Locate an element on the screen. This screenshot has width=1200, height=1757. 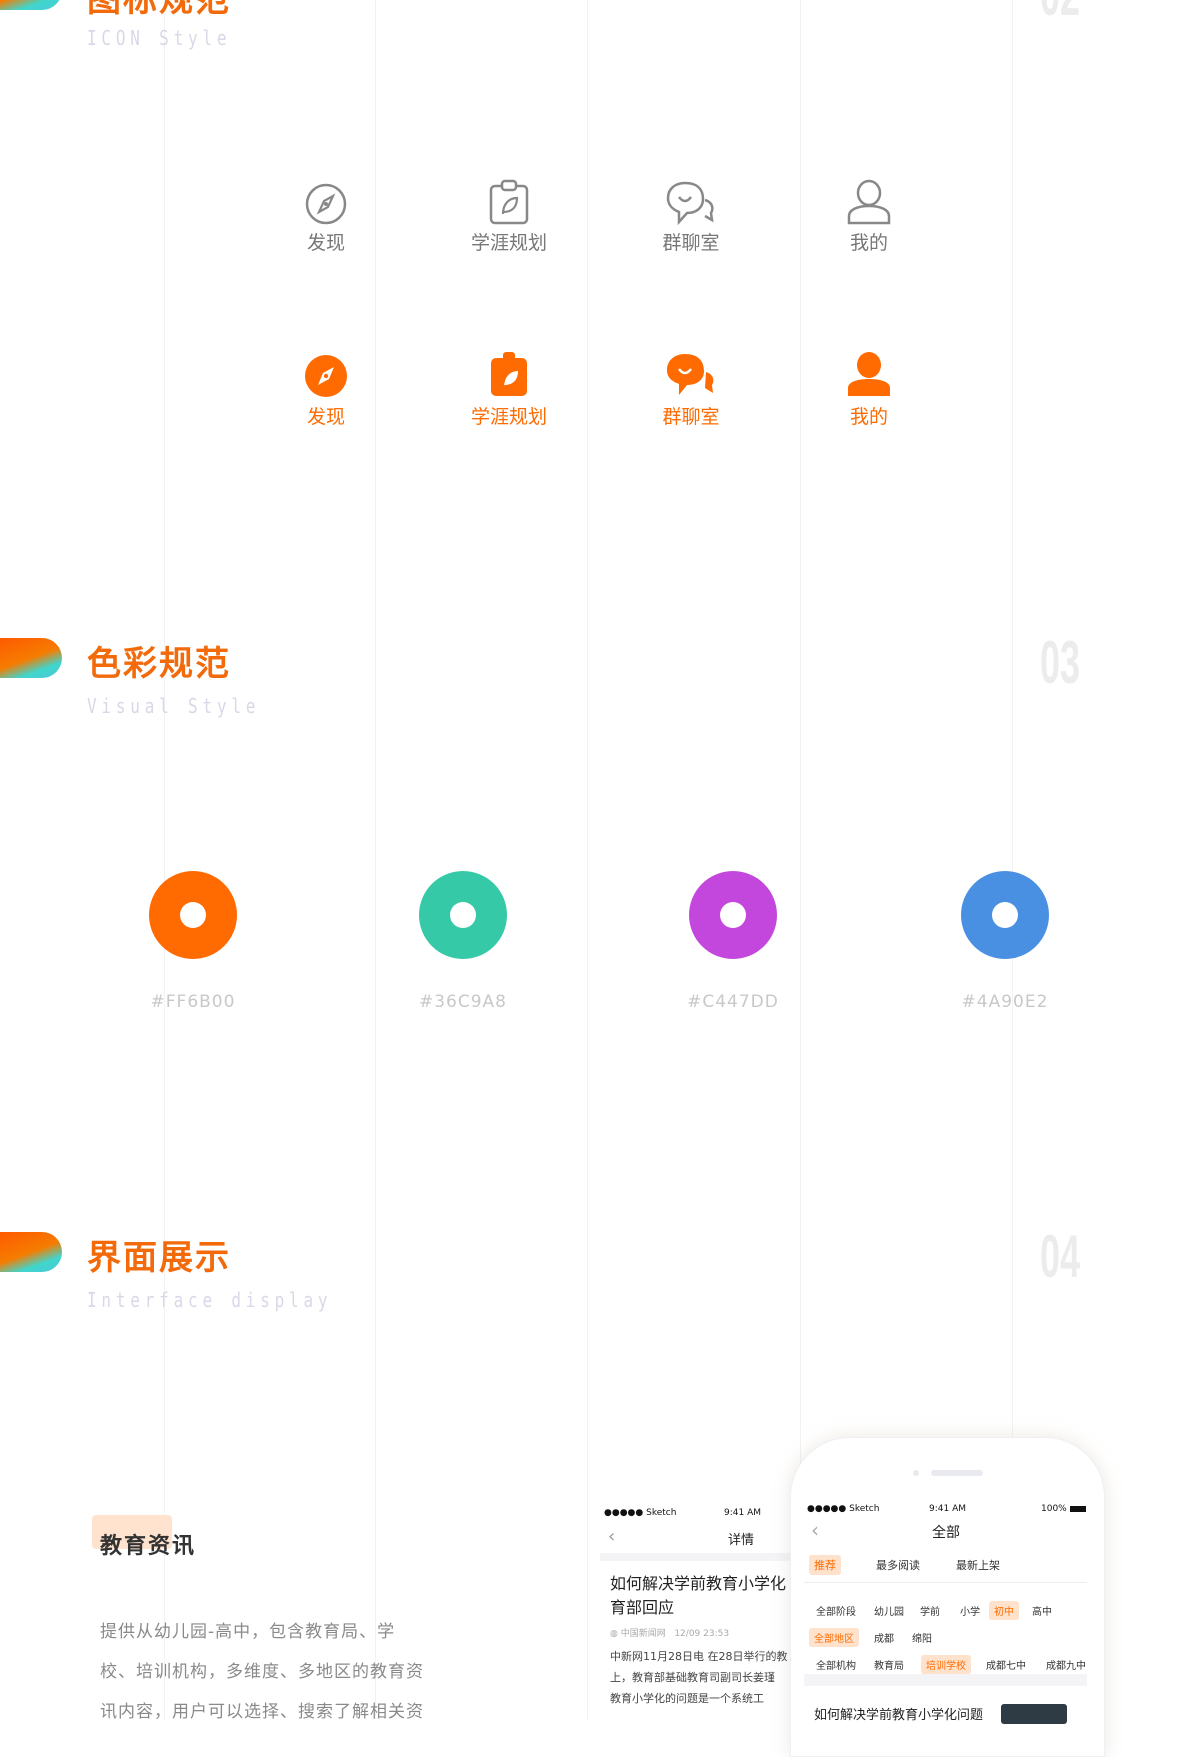
section-title: 界面展示 is located at coordinates (159, 1258).